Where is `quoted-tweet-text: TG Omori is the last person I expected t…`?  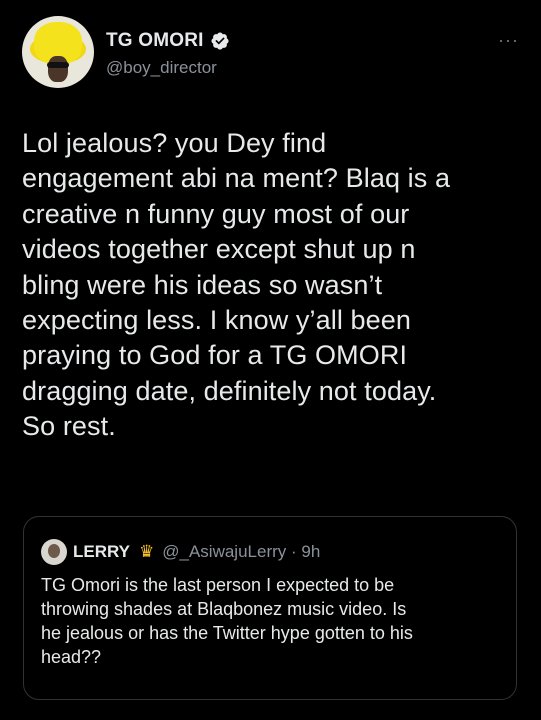 quoted-tweet-text: TG Omori is the last person I expected t… is located at coordinates (227, 621).